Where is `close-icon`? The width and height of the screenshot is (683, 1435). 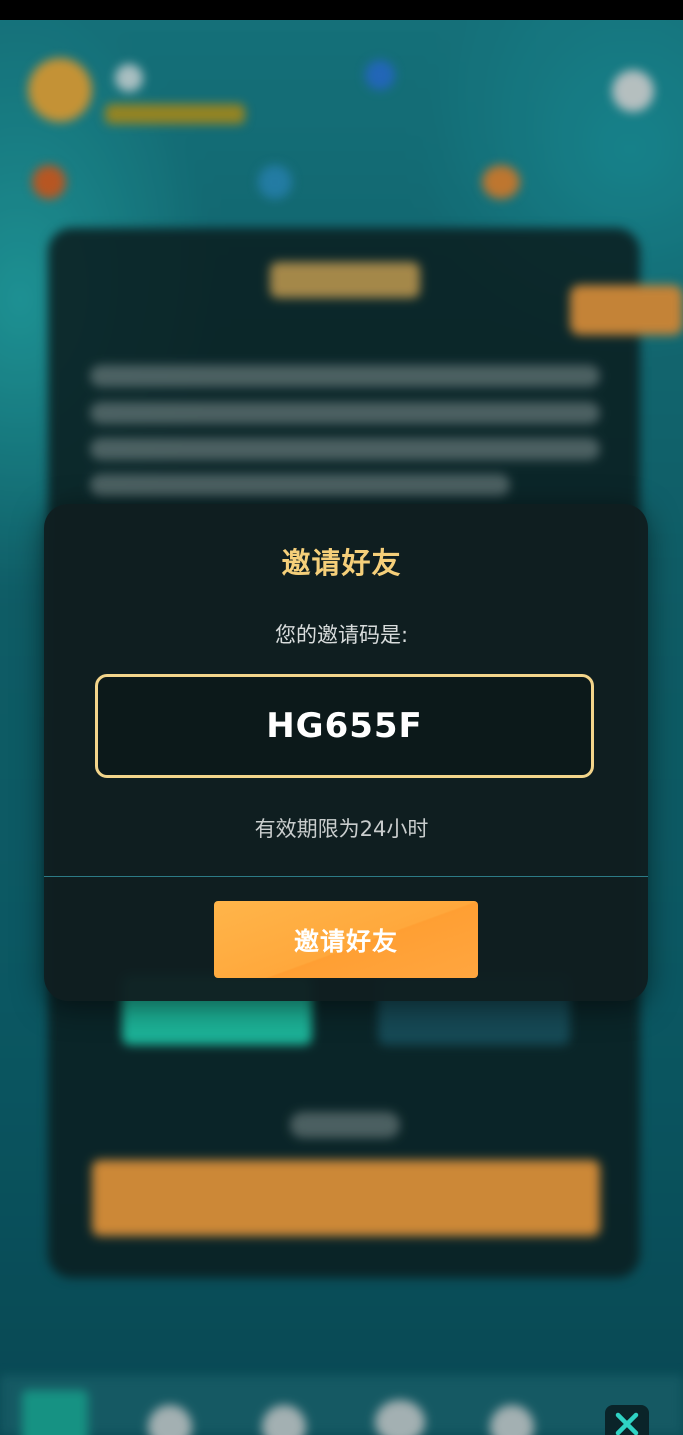
close-icon is located at coordinates (627, 1420).